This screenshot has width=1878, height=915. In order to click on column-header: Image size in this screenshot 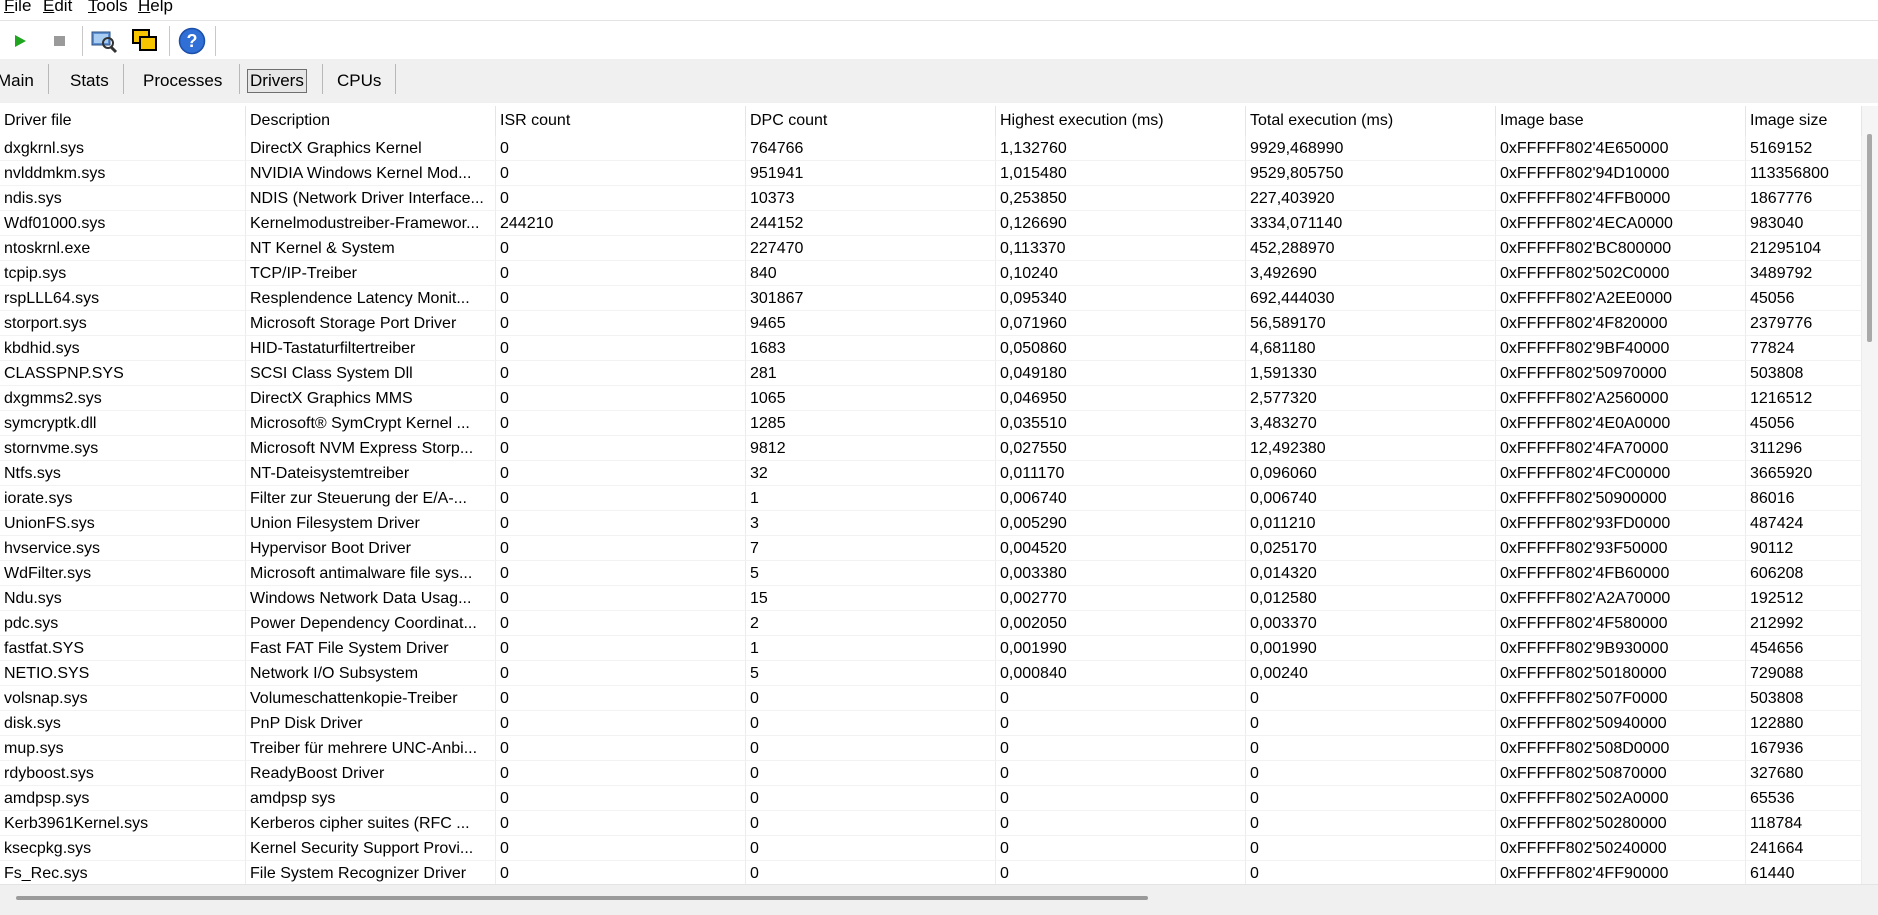, I will do `click(1804, 121)`.